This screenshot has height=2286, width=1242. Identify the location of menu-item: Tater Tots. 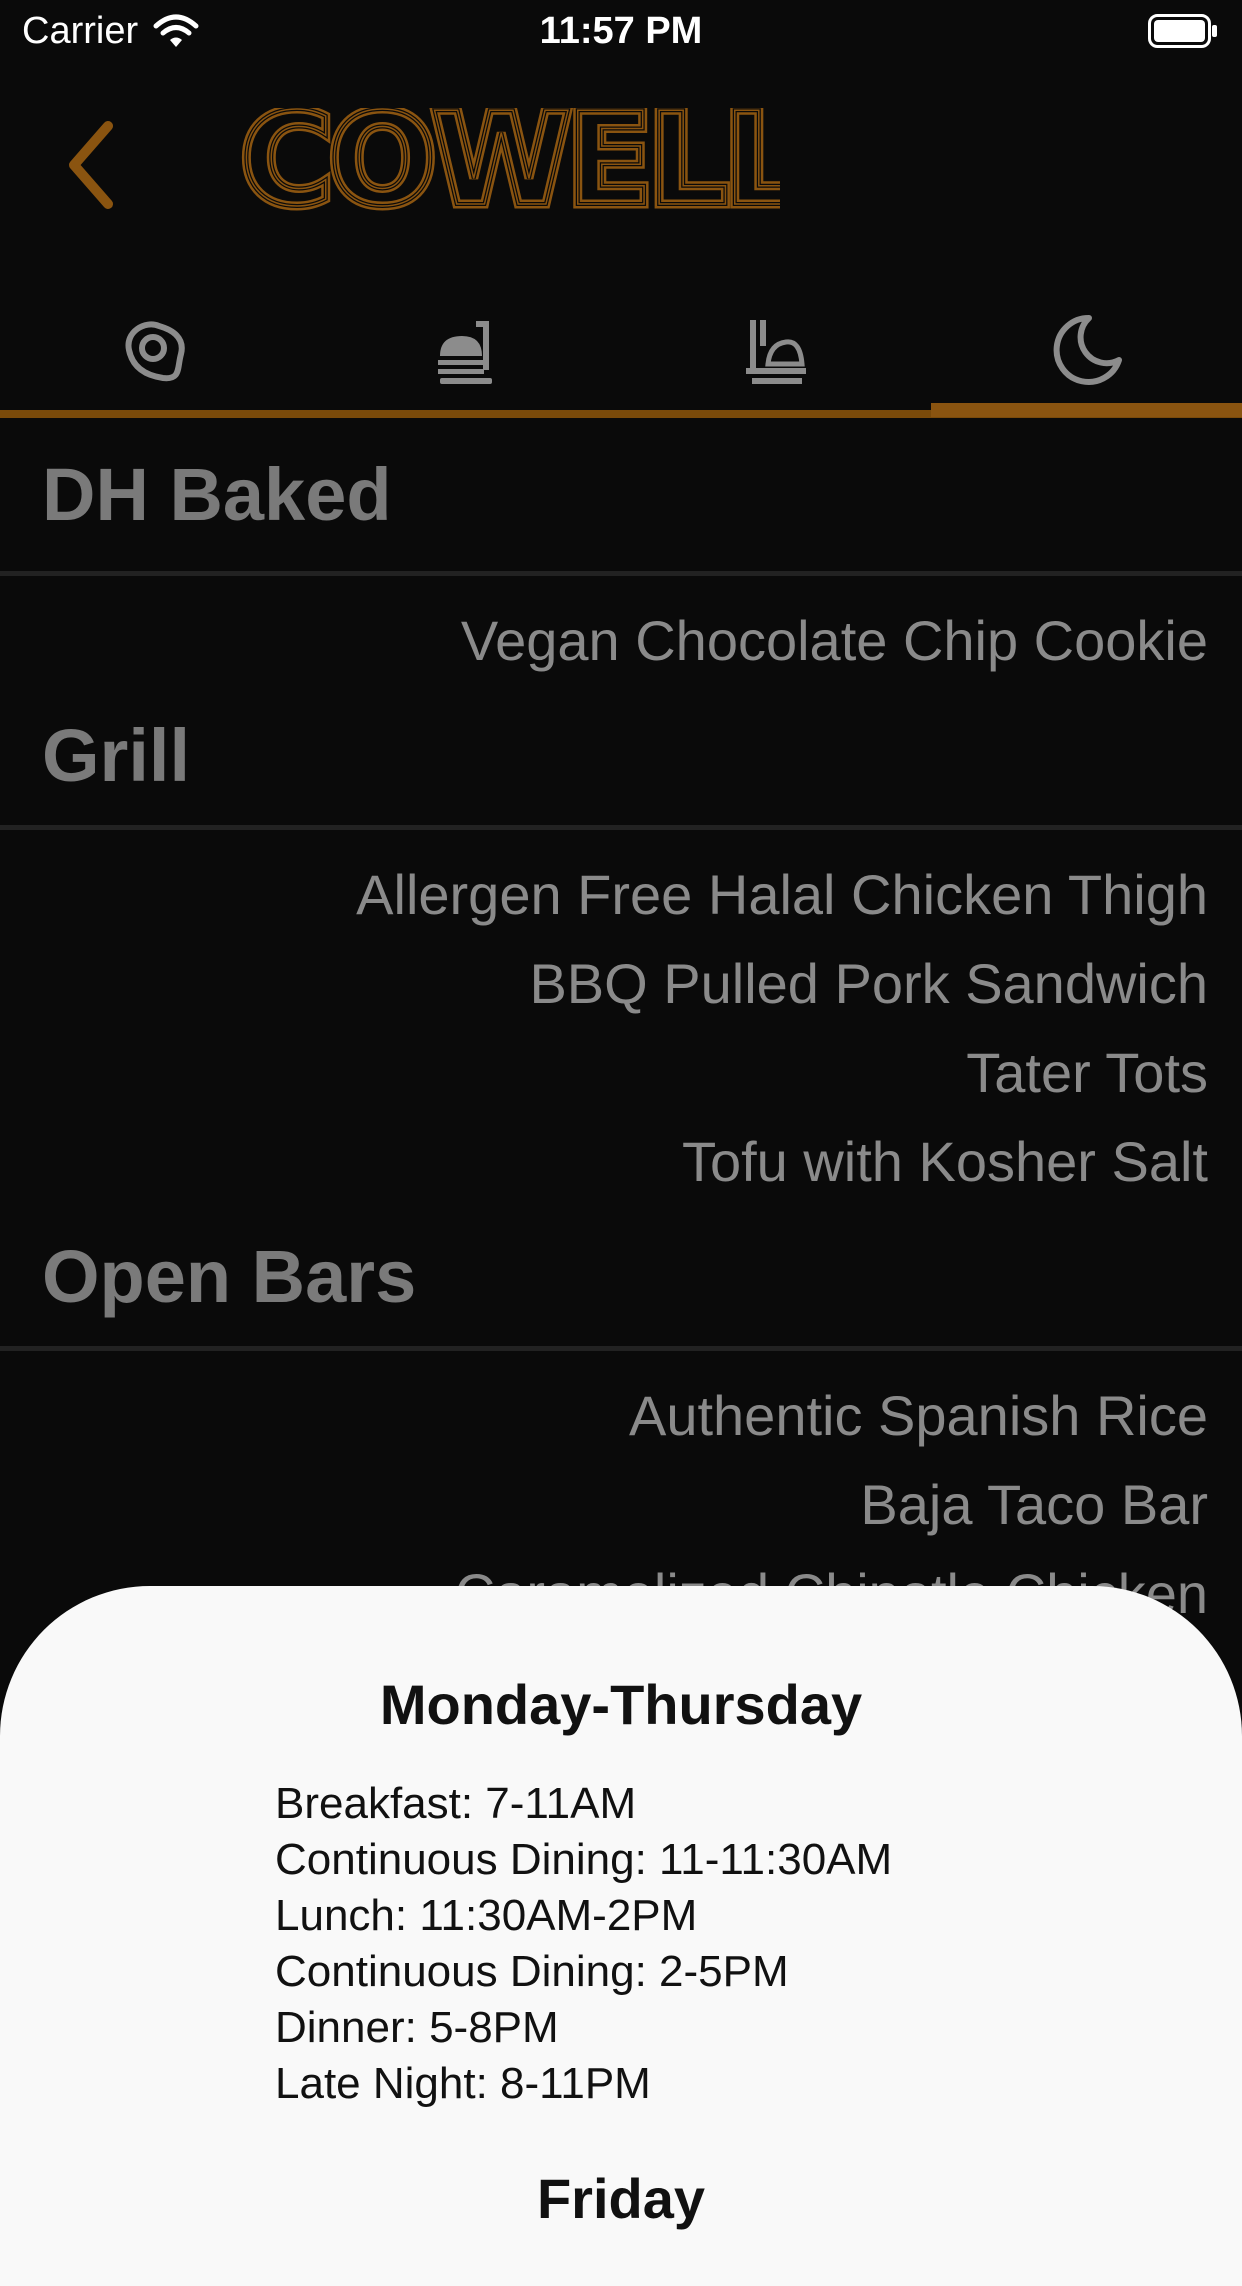
(604, 1072).